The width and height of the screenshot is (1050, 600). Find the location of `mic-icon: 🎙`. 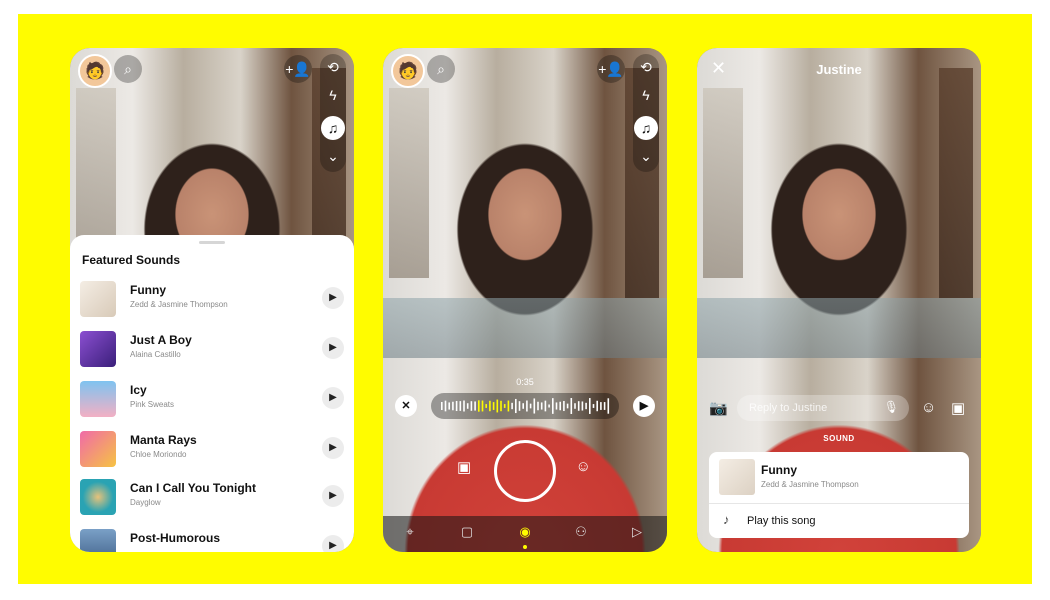

mic-icon: 🎙 is located at coordinates (891, 407).